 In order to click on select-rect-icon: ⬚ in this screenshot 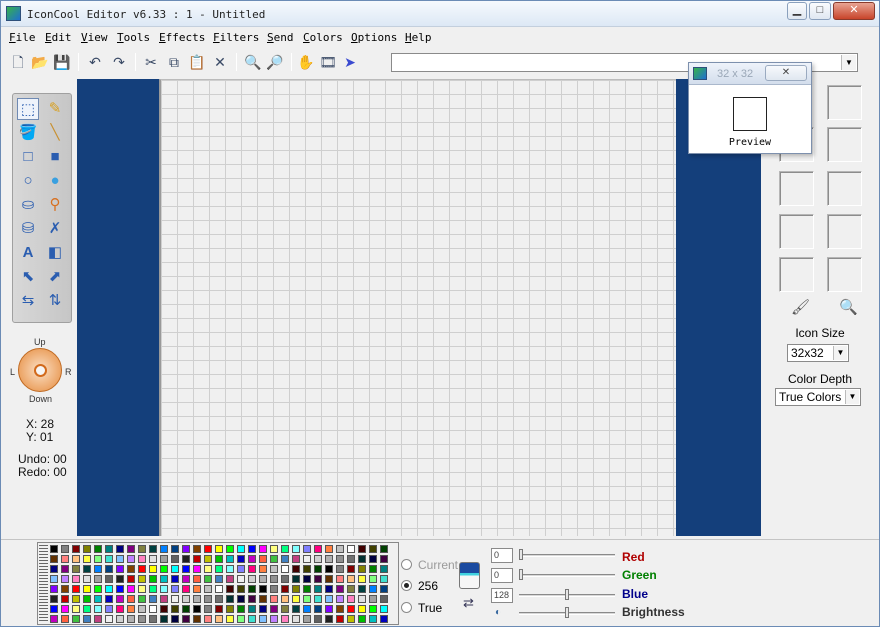, I will do `click(28, 109)`.